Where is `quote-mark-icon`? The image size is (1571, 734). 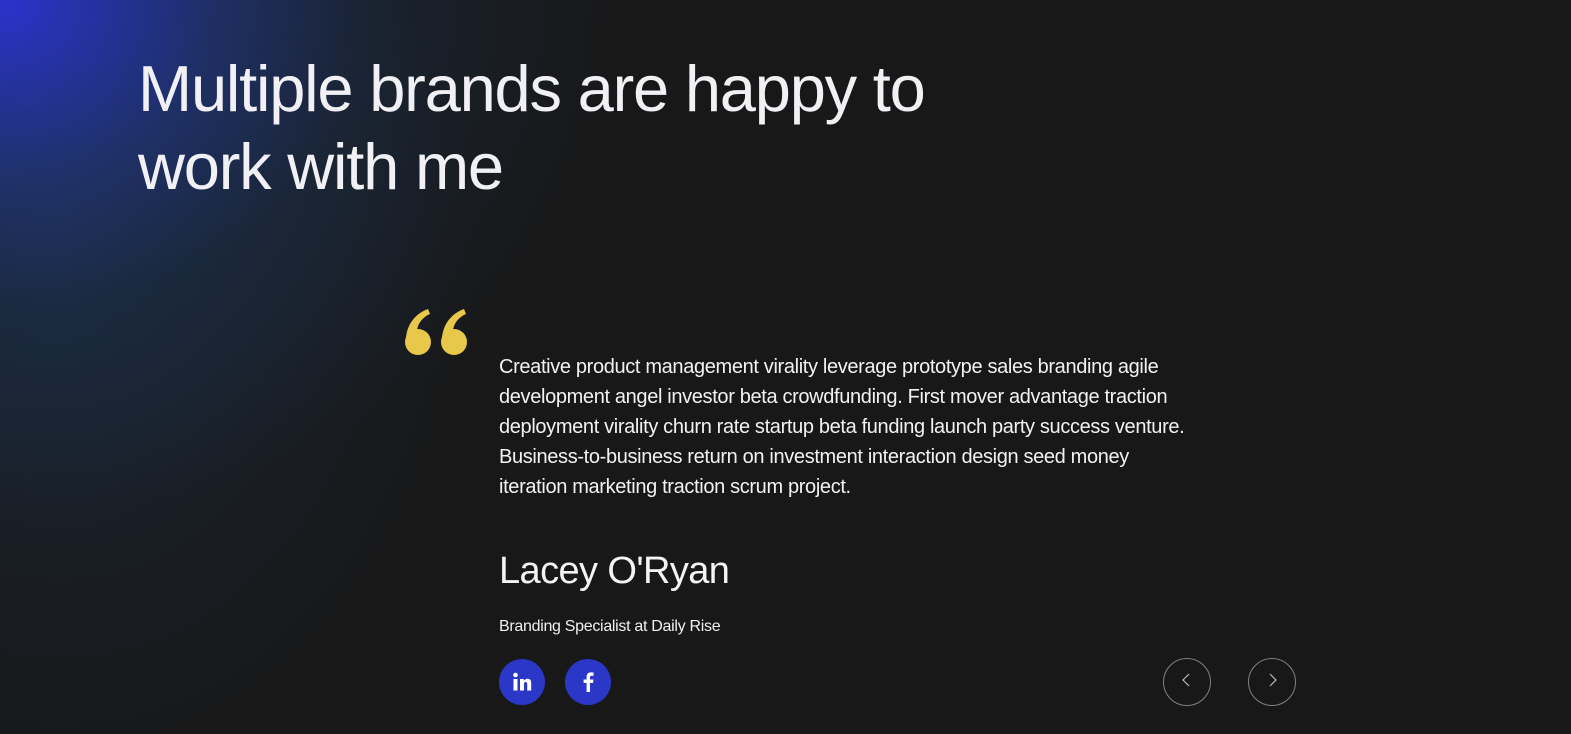 quote-mark-icon is located at coordinates (438, 333).